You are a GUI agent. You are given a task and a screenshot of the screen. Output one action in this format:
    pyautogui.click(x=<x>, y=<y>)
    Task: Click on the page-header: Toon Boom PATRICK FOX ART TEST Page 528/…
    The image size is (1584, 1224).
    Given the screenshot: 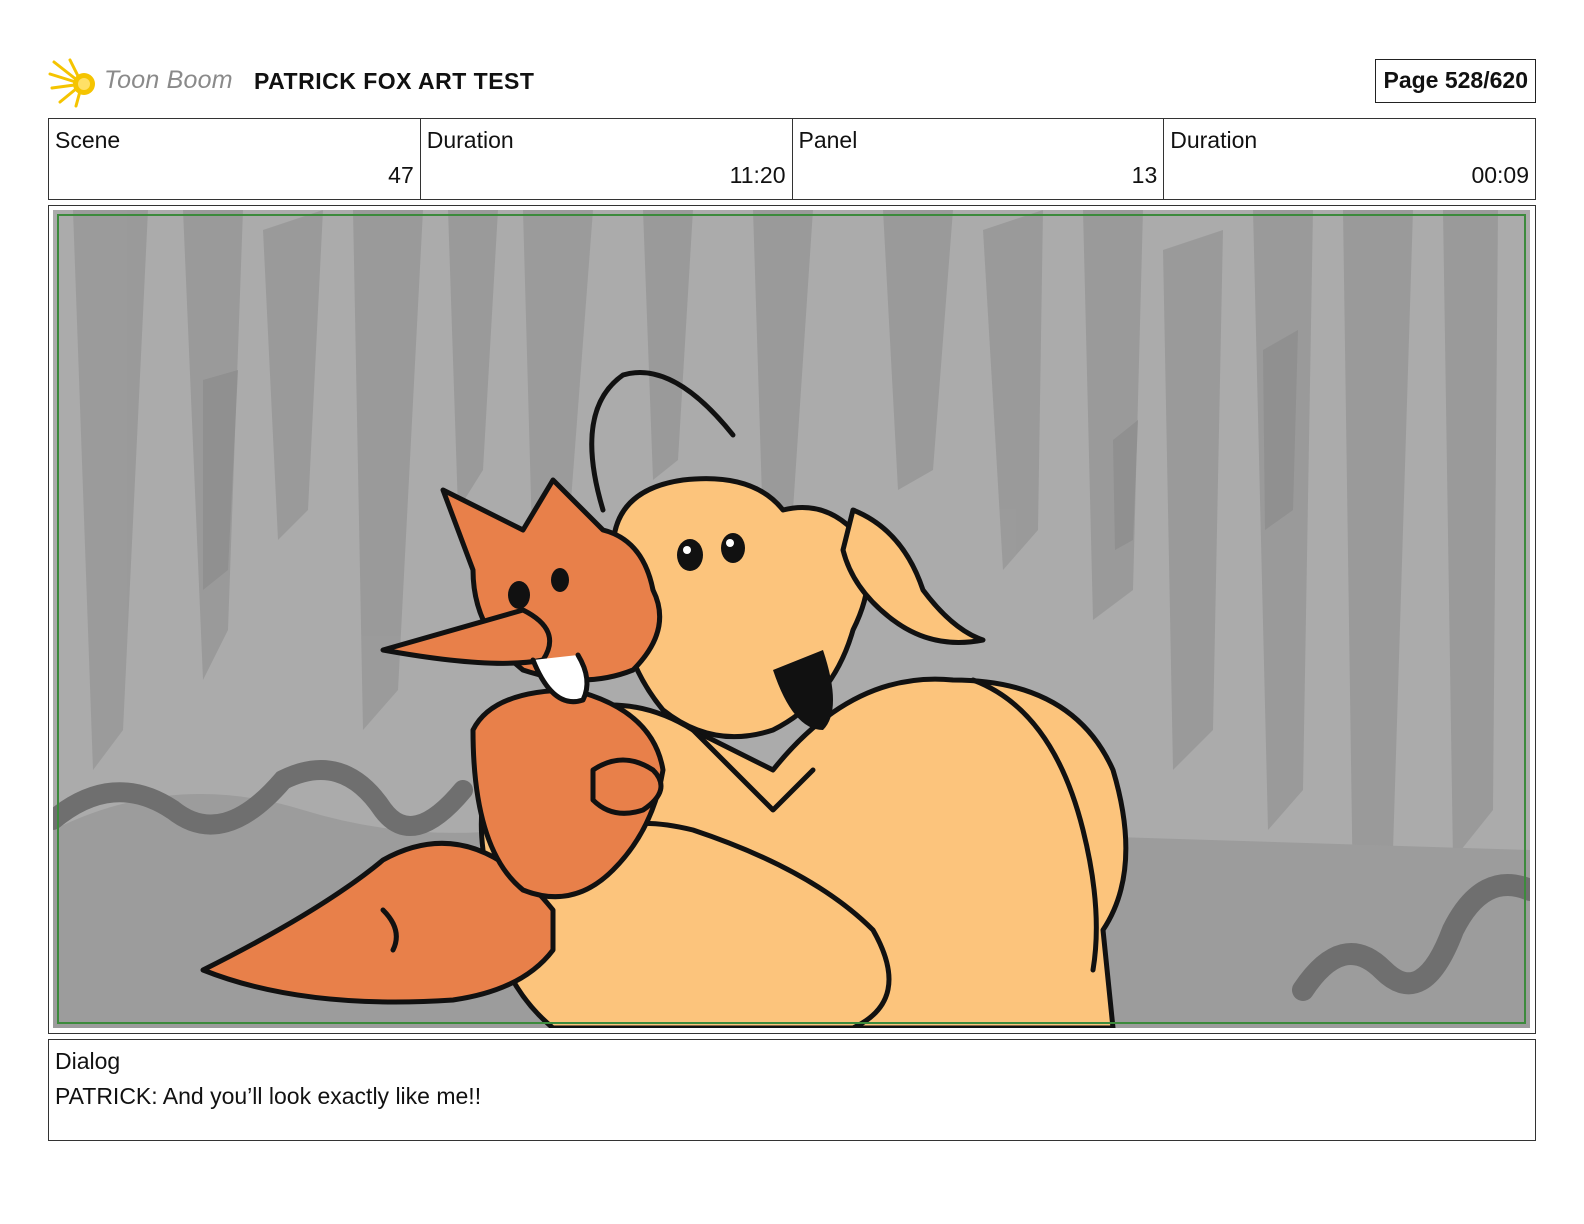 What is the action you would take?
    pyautogui.click(x=792, y=81)
    